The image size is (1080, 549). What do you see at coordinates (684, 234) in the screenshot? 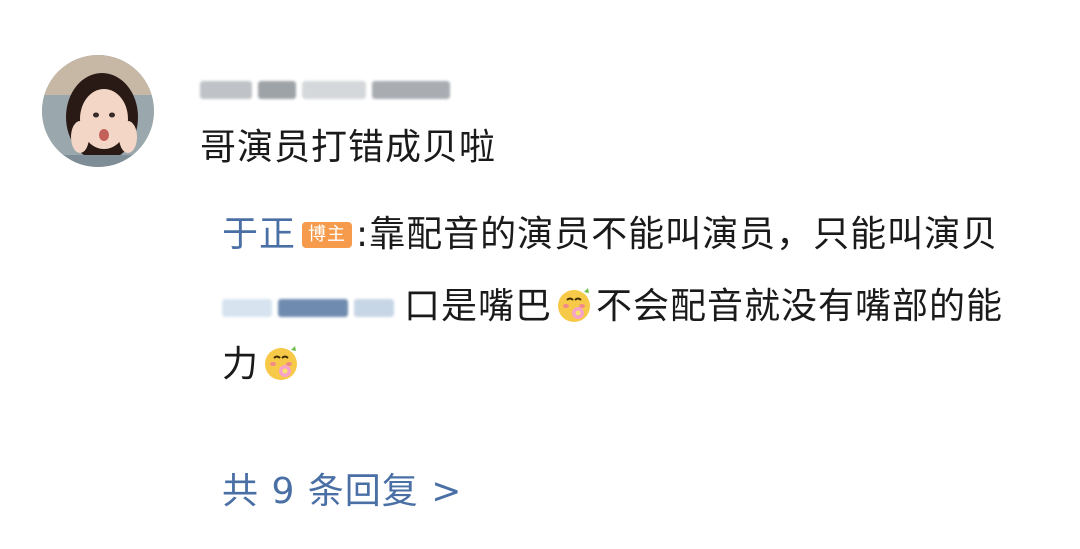
I see `reply-text: 靠配音的演员不能叫演员，只能叫演贝` at bounding box center [684, 234].